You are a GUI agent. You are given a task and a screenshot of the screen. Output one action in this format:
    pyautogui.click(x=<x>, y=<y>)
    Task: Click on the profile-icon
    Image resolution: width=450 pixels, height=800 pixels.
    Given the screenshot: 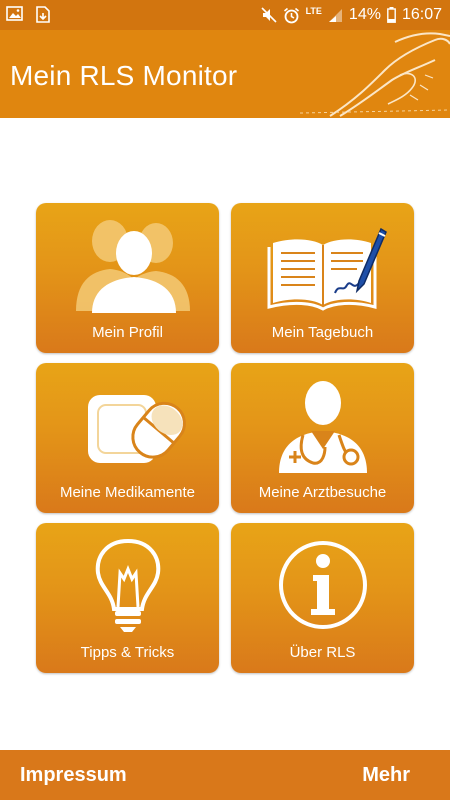 What is the action you would take?
    pyautogui.click(x=132, y=266)
    